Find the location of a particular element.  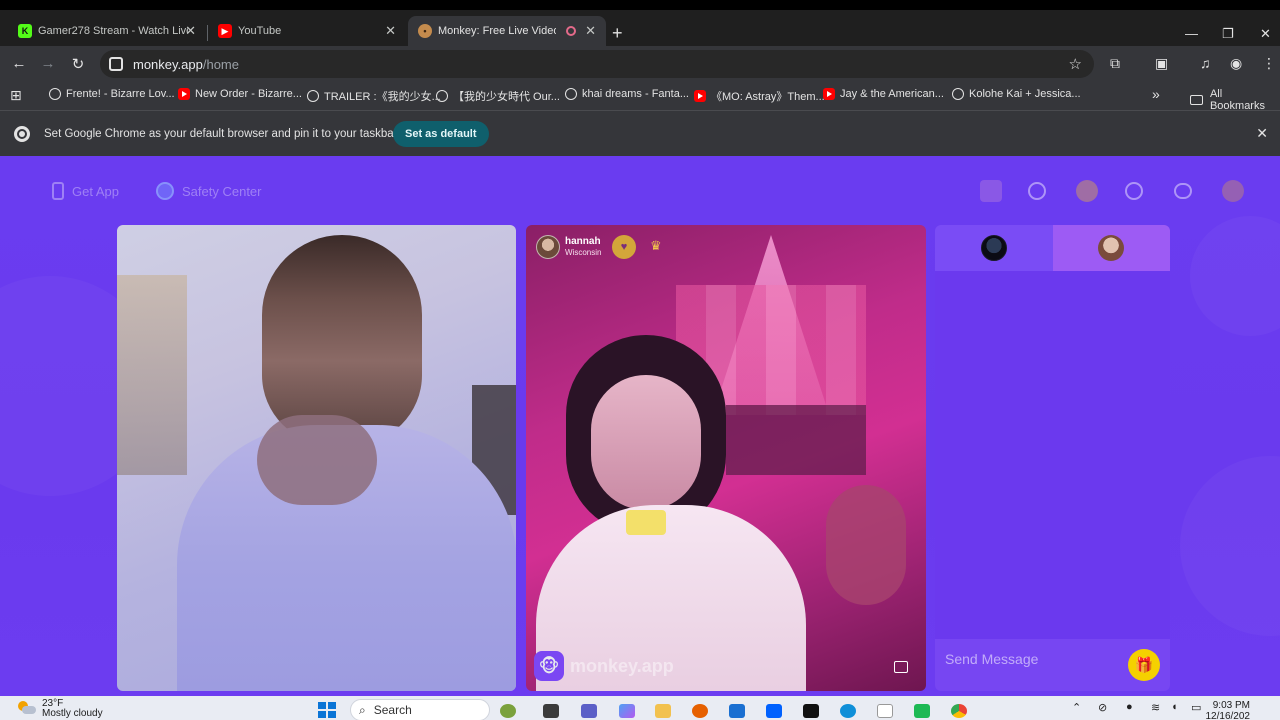

apps-grid-icon: ⊞ is located at coordinates (16, 95).